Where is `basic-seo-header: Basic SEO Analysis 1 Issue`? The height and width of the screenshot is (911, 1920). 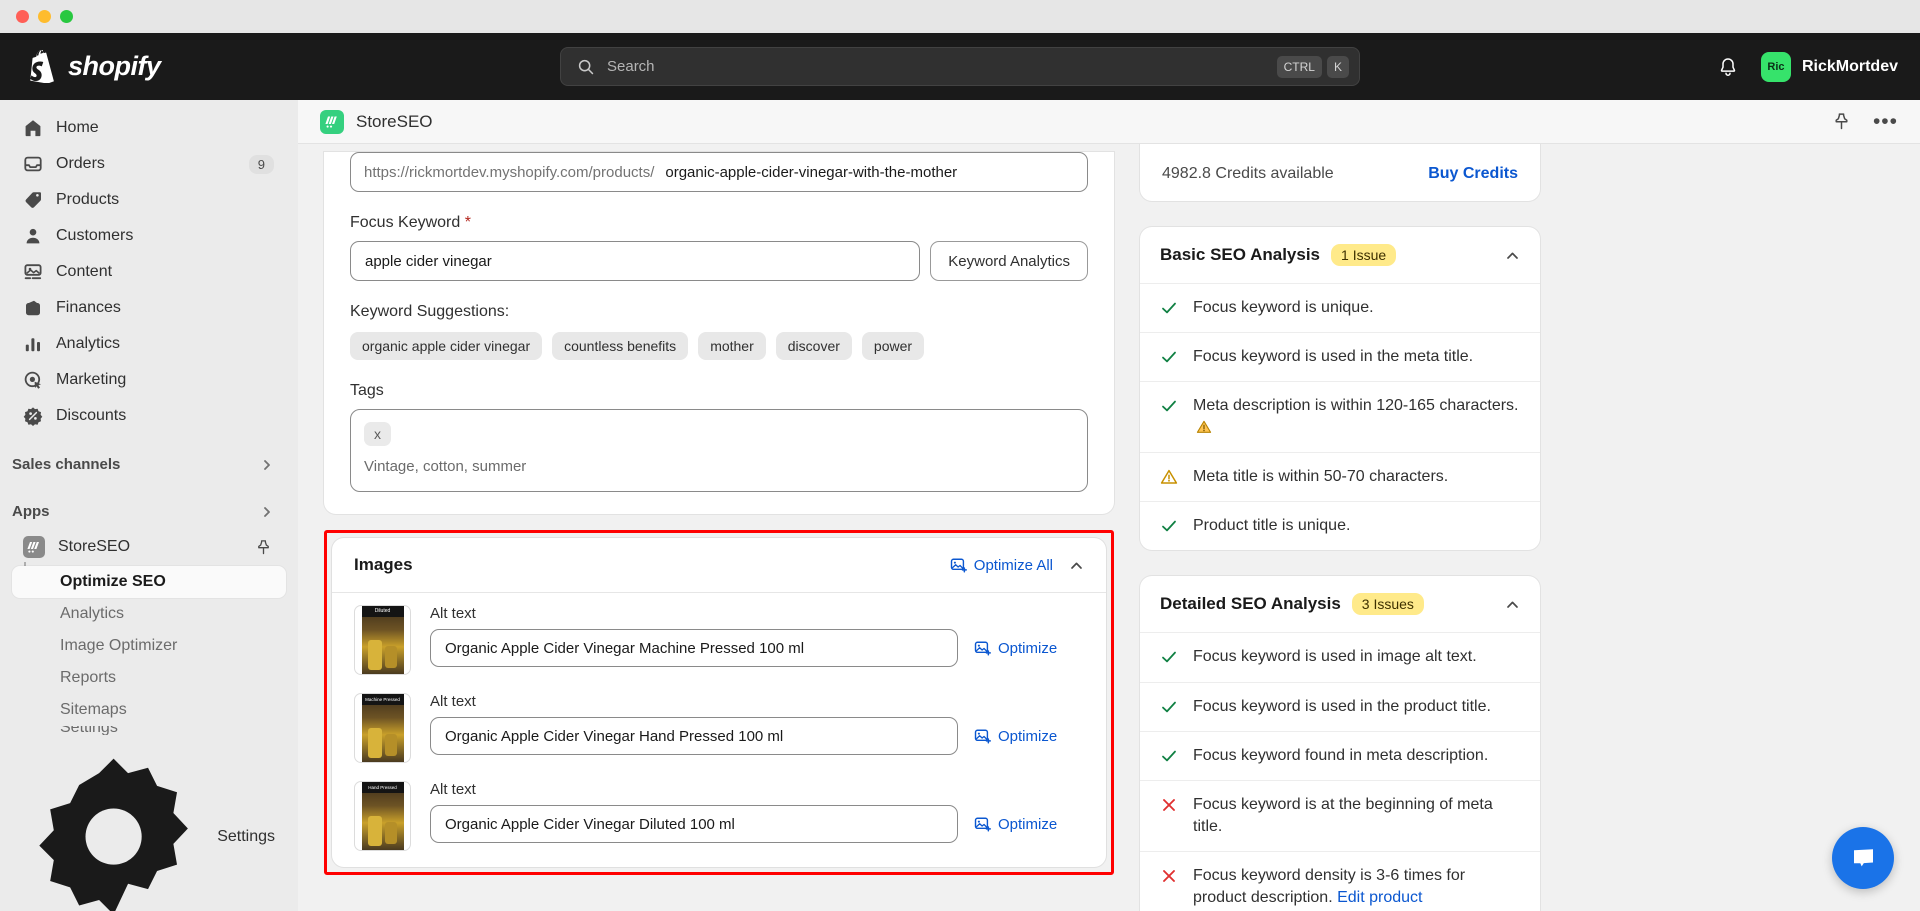
basic-seo-header: Basic SEO Analysis 1 Issue is located at coordinates (1340, 255).